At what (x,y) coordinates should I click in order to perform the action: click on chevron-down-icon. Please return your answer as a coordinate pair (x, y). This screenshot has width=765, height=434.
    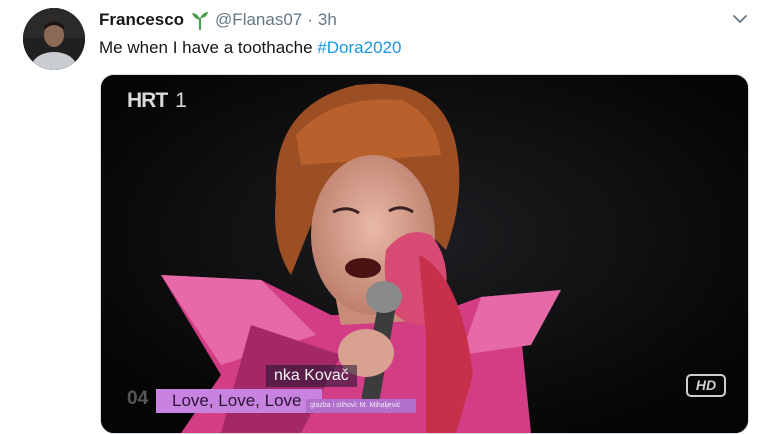
    Looking at the image, I should click on (740, 19).